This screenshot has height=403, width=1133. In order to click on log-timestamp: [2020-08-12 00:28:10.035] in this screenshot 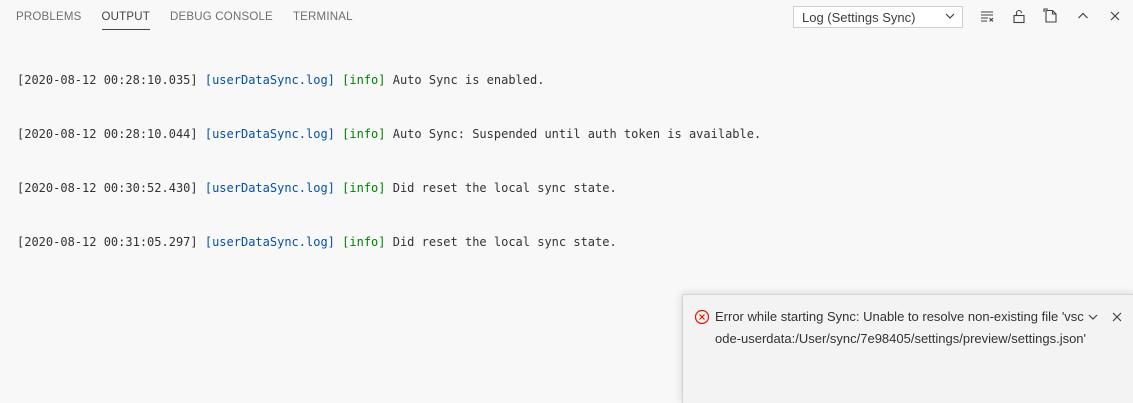, I will do `click(107, 80)`.